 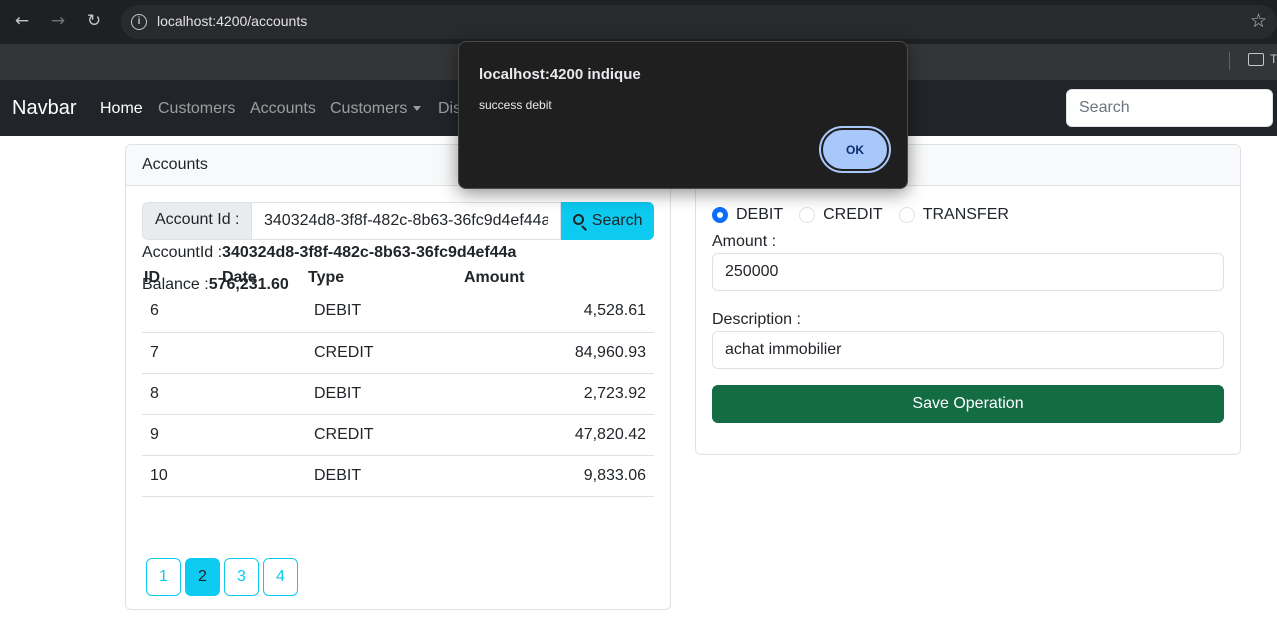 I want to click on account-id-info-label: AccountId :, so click(x=182, y=252).